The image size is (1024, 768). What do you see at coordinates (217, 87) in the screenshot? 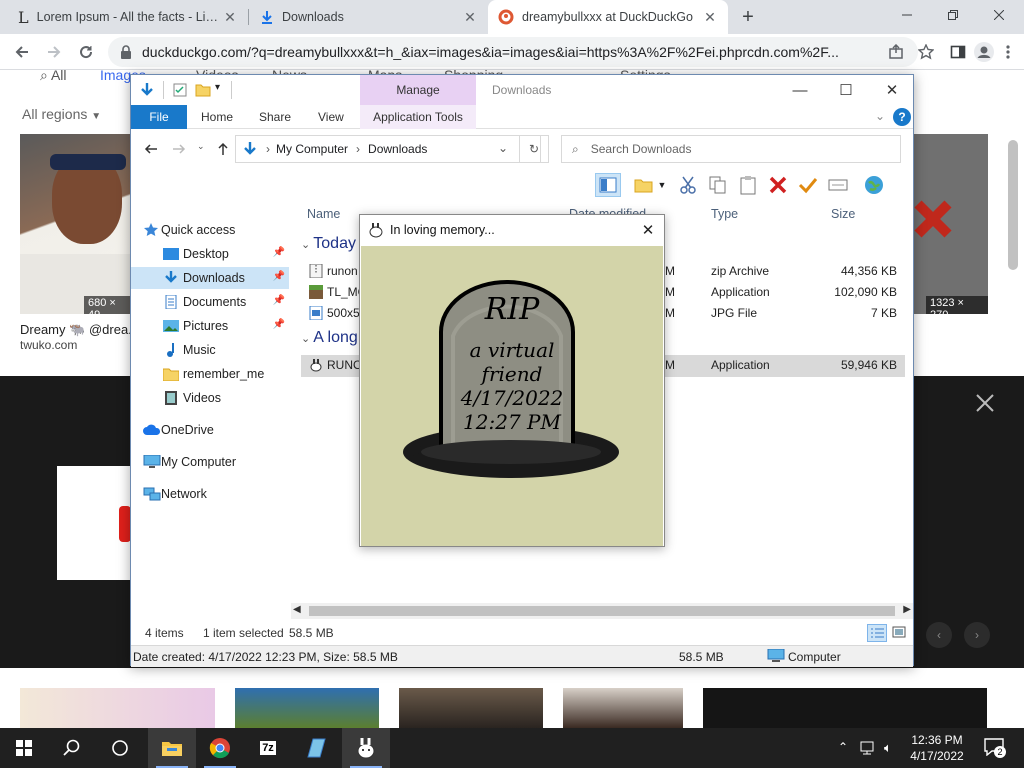
I see `customize-qat-icon: ▾` at bounding box center [217, 87].